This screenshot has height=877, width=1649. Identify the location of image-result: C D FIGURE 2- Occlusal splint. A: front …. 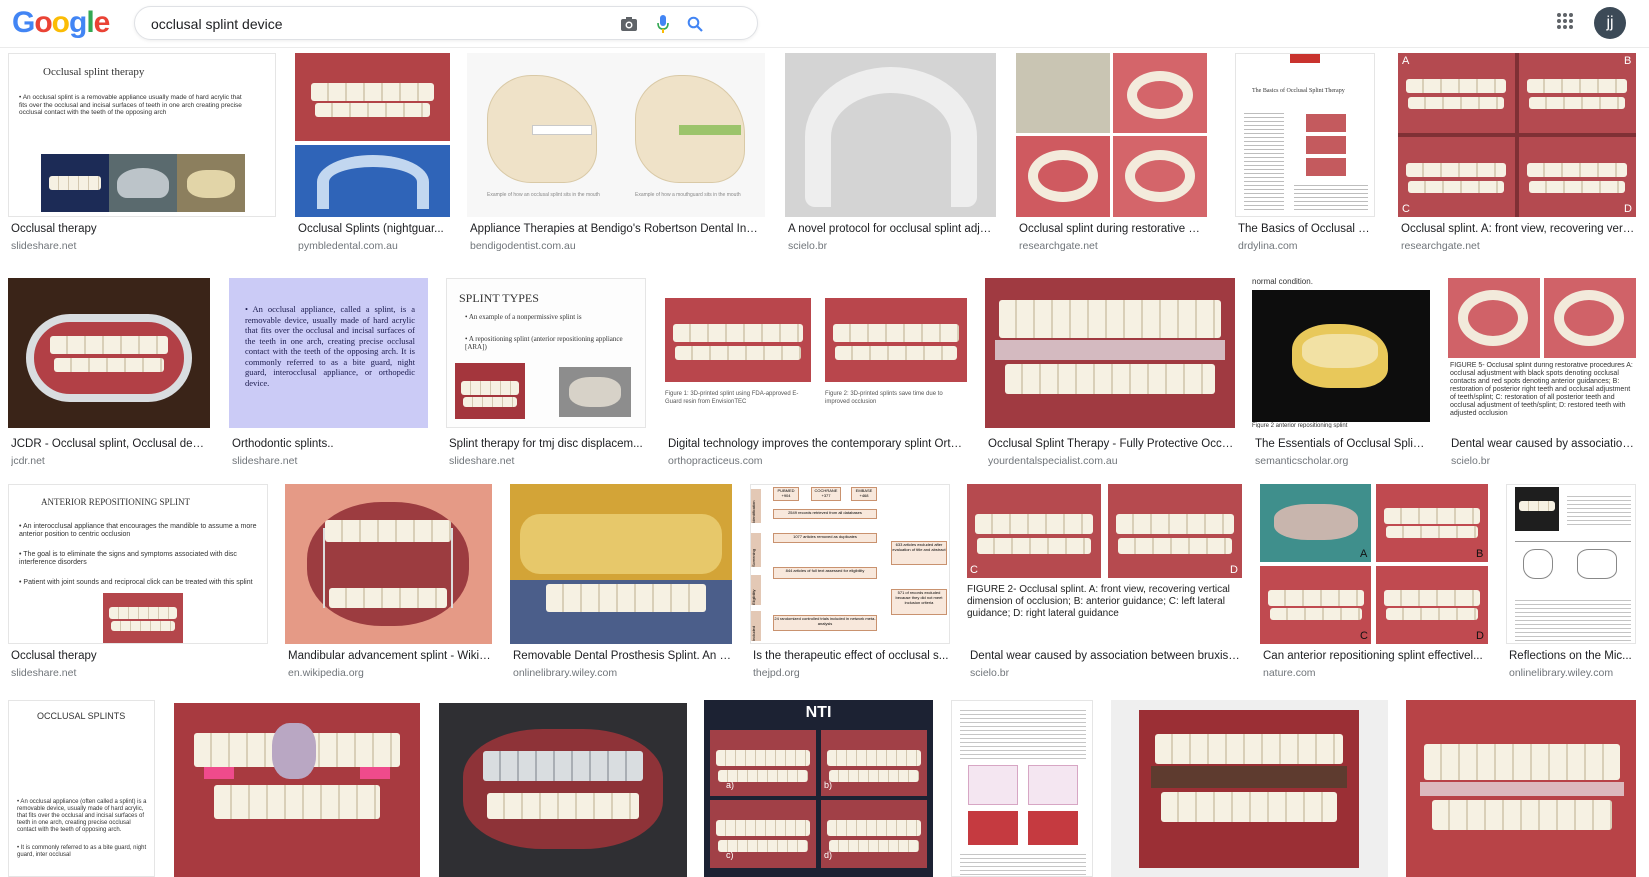
(1104, 584).